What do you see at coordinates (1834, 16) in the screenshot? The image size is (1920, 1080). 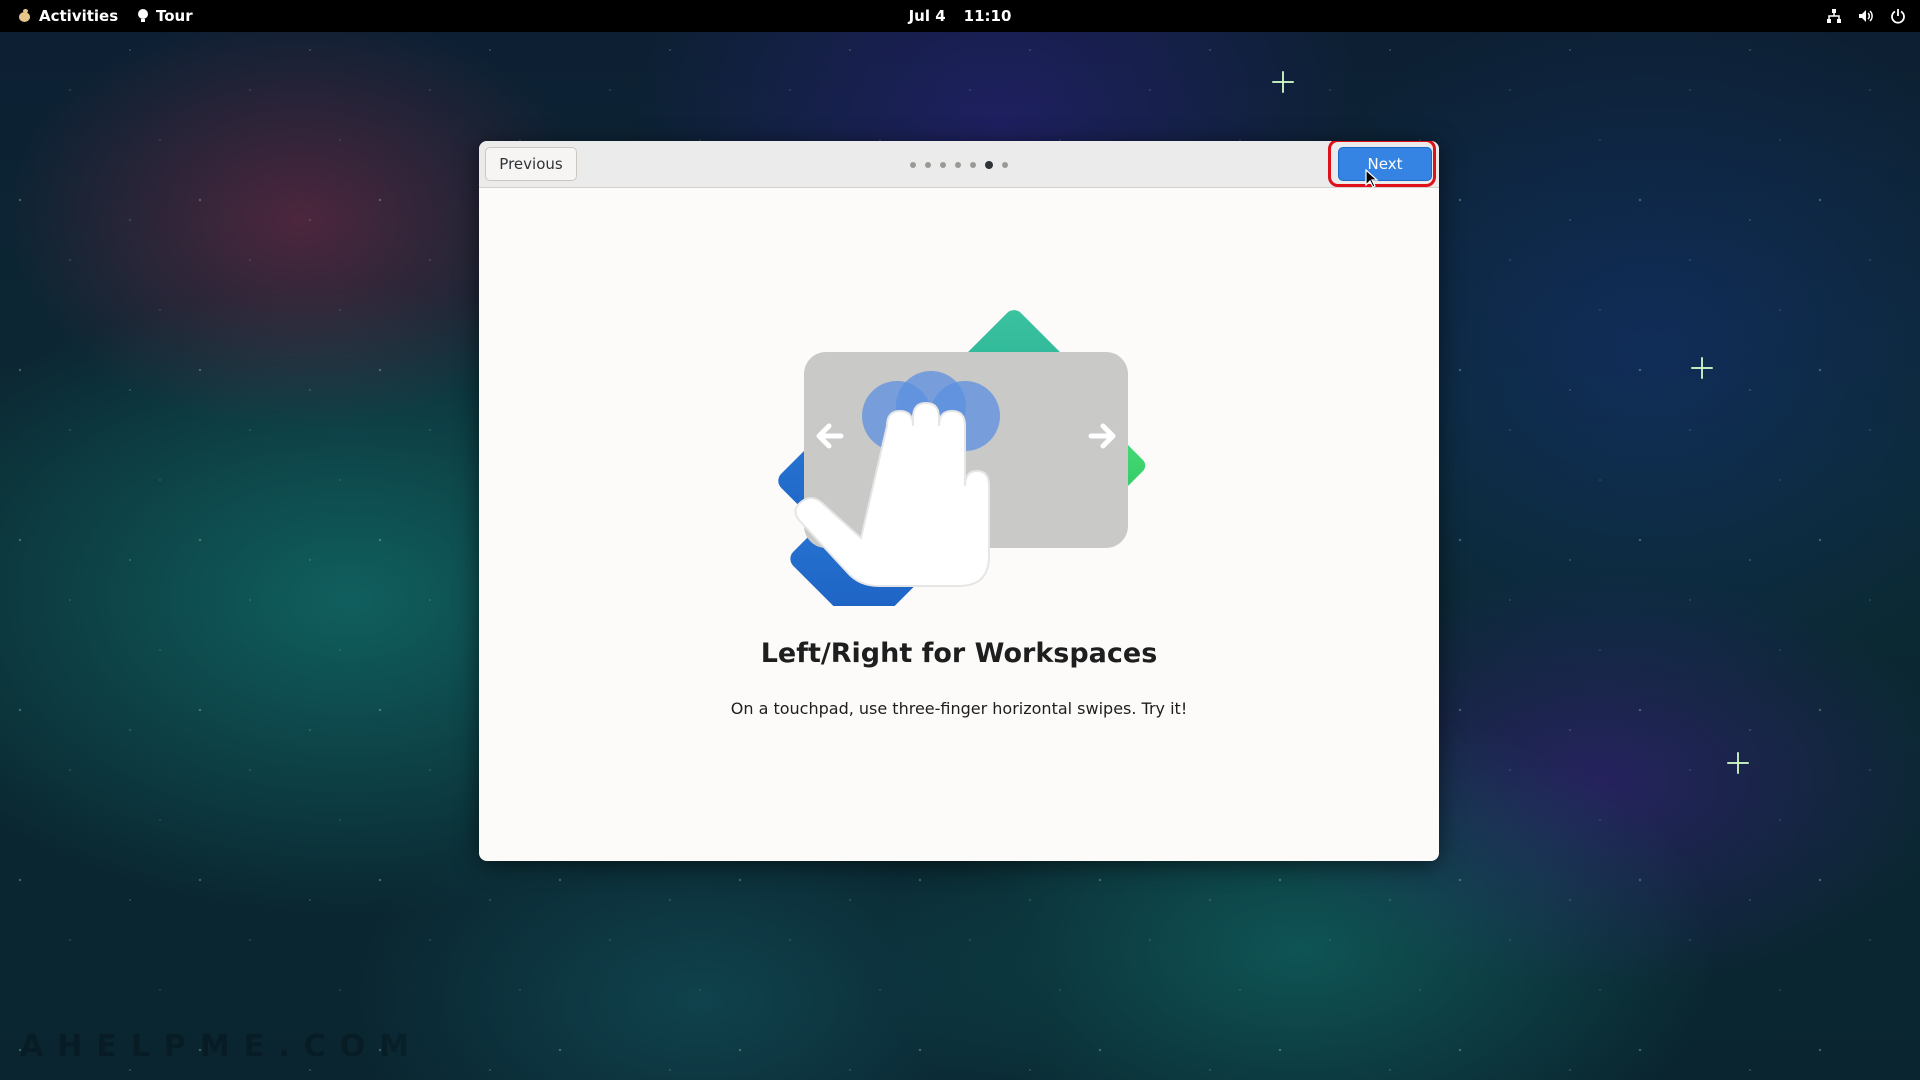 I see `network-icon` at bounding box center [1834, 16].